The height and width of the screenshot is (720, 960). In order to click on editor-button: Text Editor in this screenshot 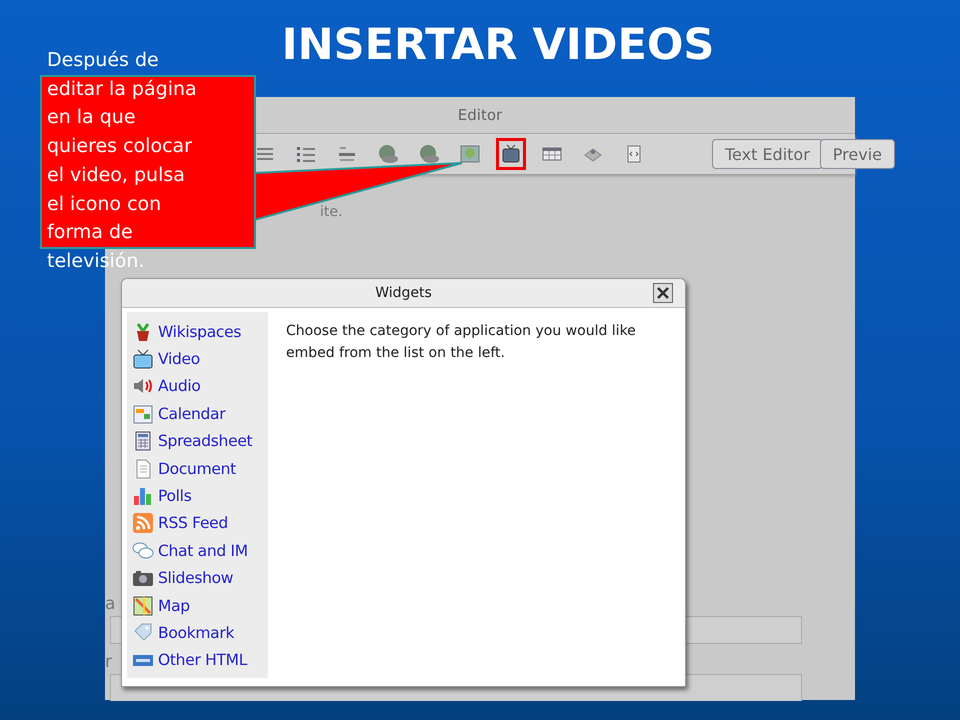, I will do `click(767, 154)`.